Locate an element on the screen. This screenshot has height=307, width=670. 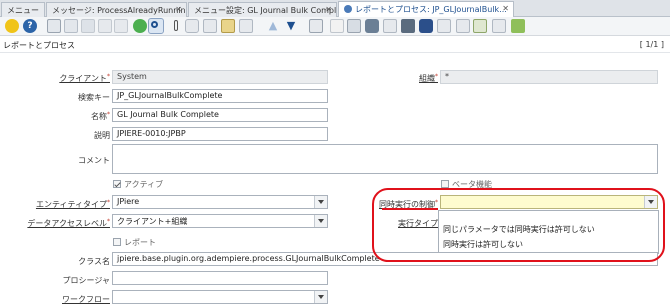
workflow-label: ワークフロー is located at coordinates (86, 299).